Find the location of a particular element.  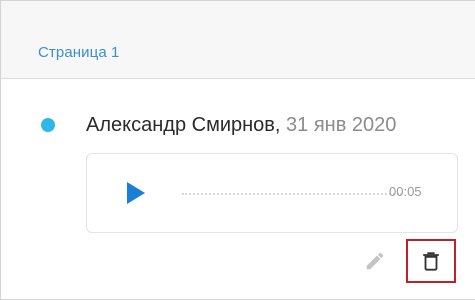

audio-waveform is located at coordinates (292, 194).